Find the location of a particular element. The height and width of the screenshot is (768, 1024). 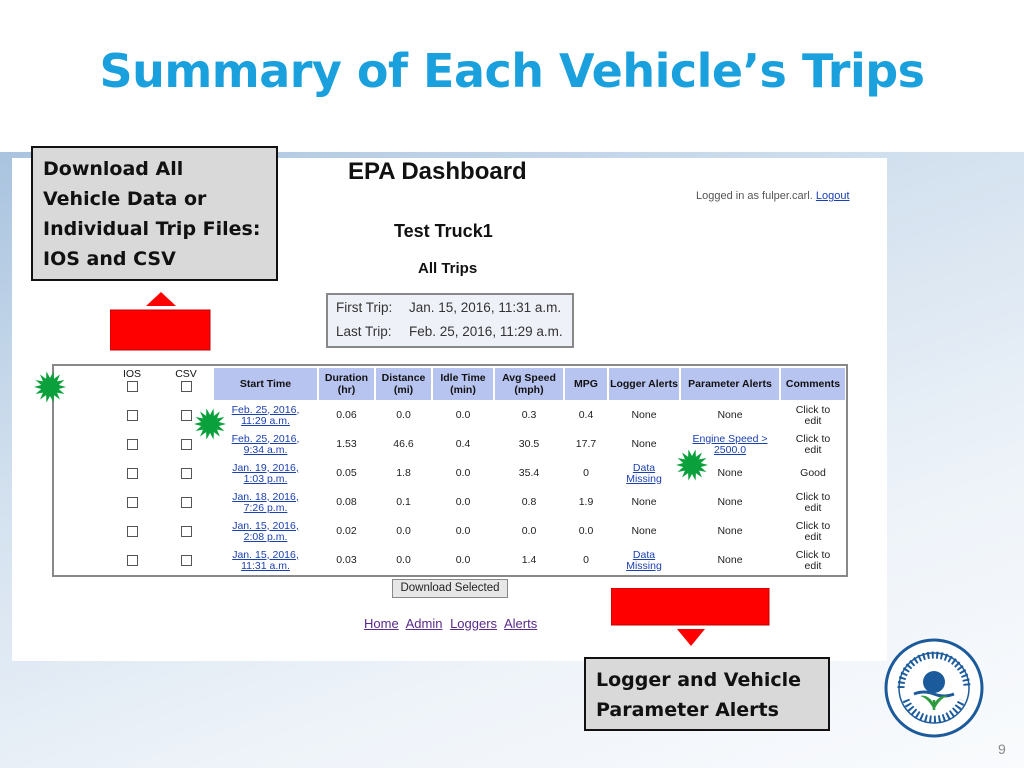

logout-link: Logout is located at coordinates (833, 196).